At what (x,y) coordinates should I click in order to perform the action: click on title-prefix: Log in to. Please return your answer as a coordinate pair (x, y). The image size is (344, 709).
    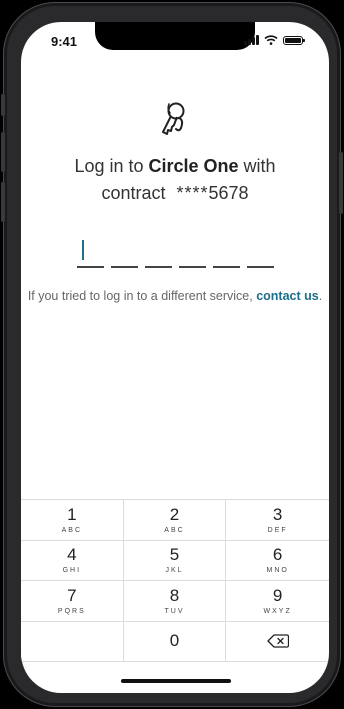
    Looking at the image, I should click on (111, 166).